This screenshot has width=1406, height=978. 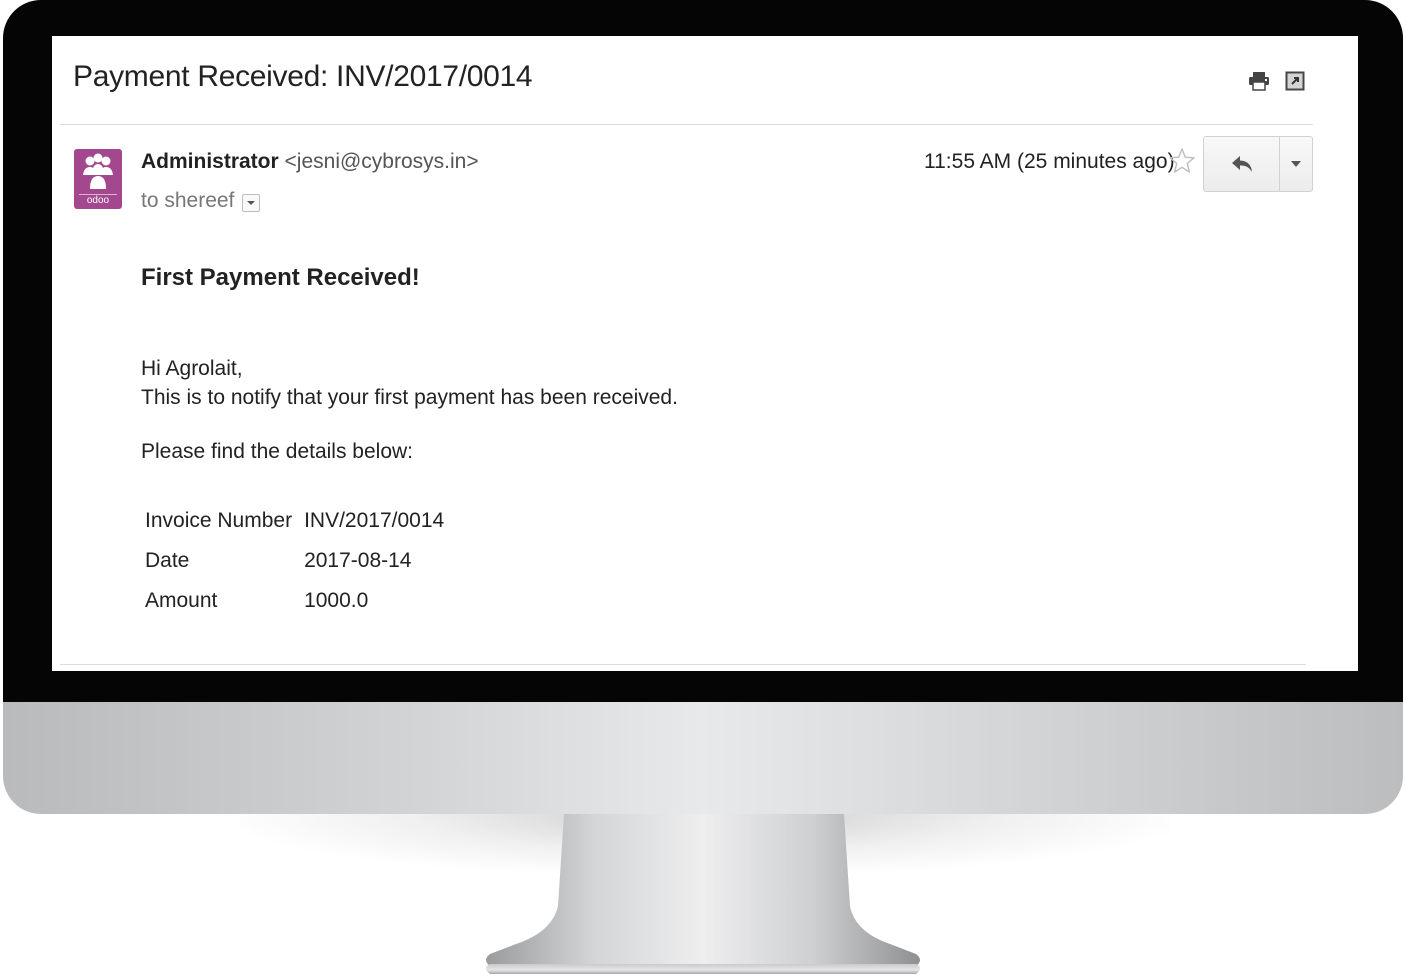 What do you see at coordinates (381, 161) in the screenshot?
I see `sender-email: <jesni@cybrosys.in>` at bounding box center [381, 161].